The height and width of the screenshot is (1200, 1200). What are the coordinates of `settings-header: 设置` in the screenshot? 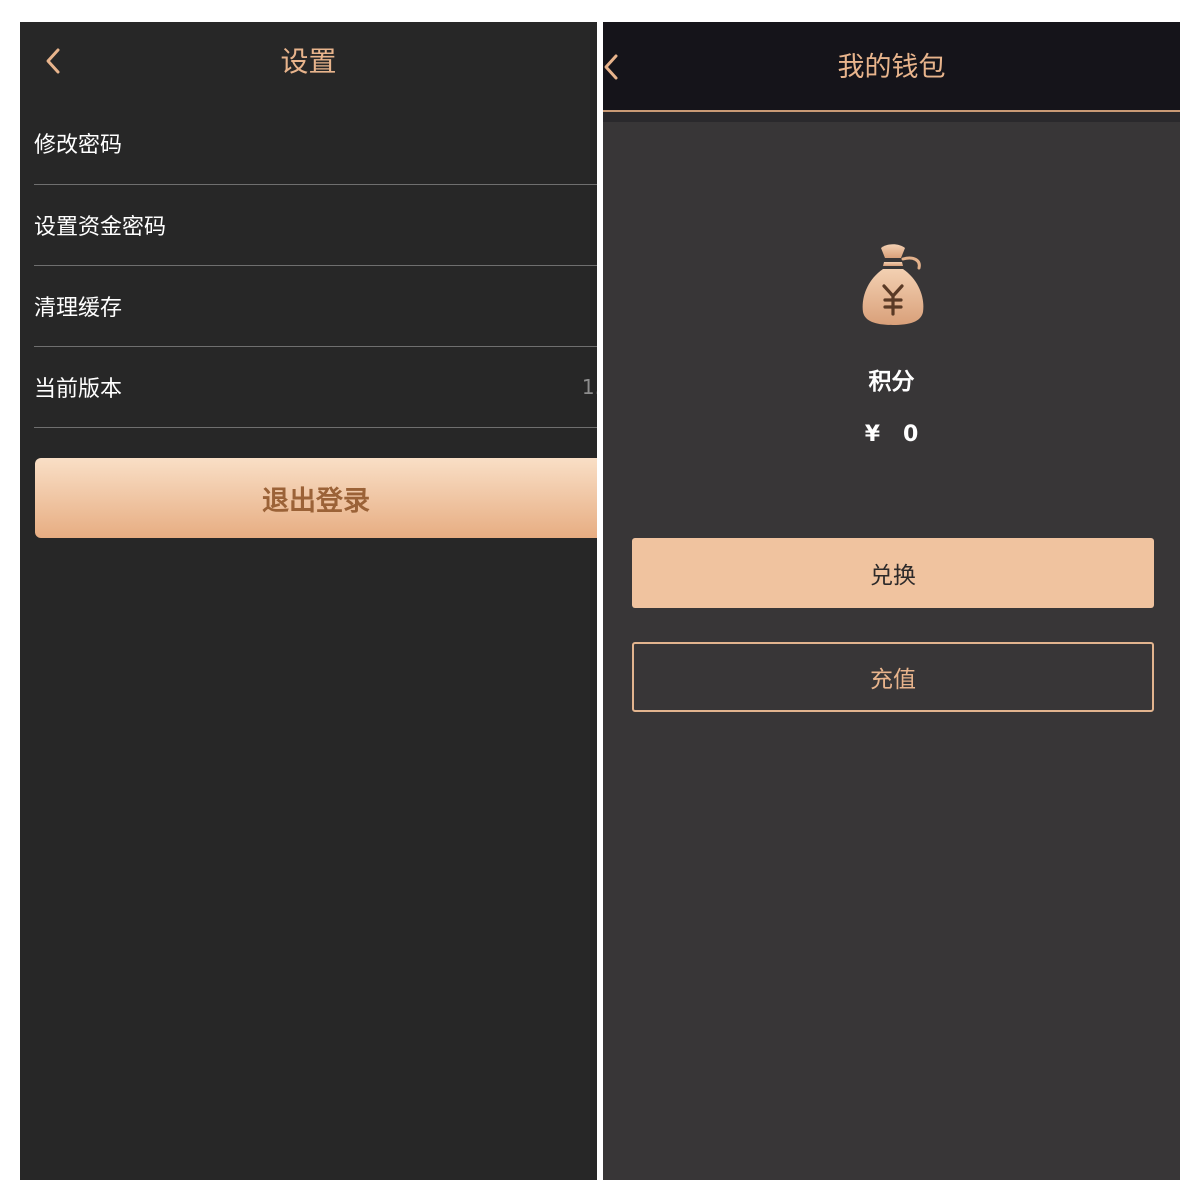 It's located at (308, 62).